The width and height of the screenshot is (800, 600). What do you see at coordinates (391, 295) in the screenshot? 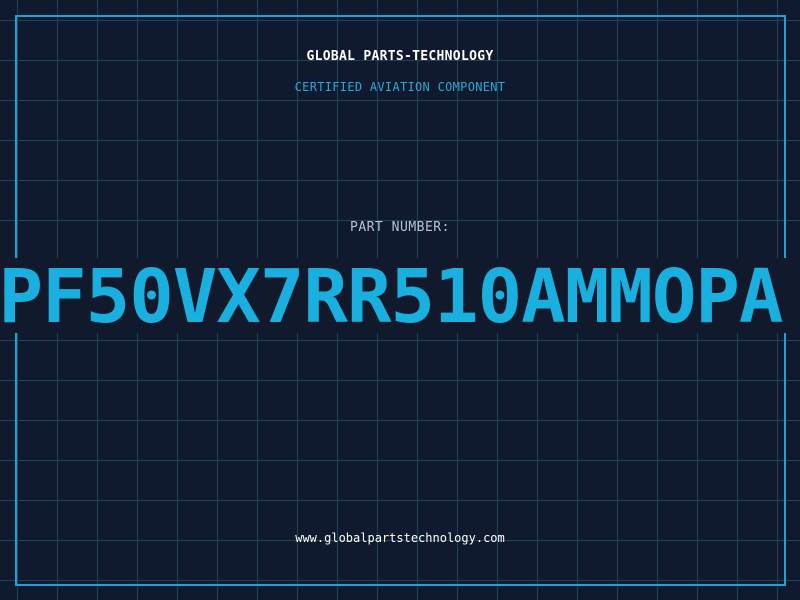
I see `part-number-value: DPF50VX7RR510AMMOPA` at bounding box center [391, 295].